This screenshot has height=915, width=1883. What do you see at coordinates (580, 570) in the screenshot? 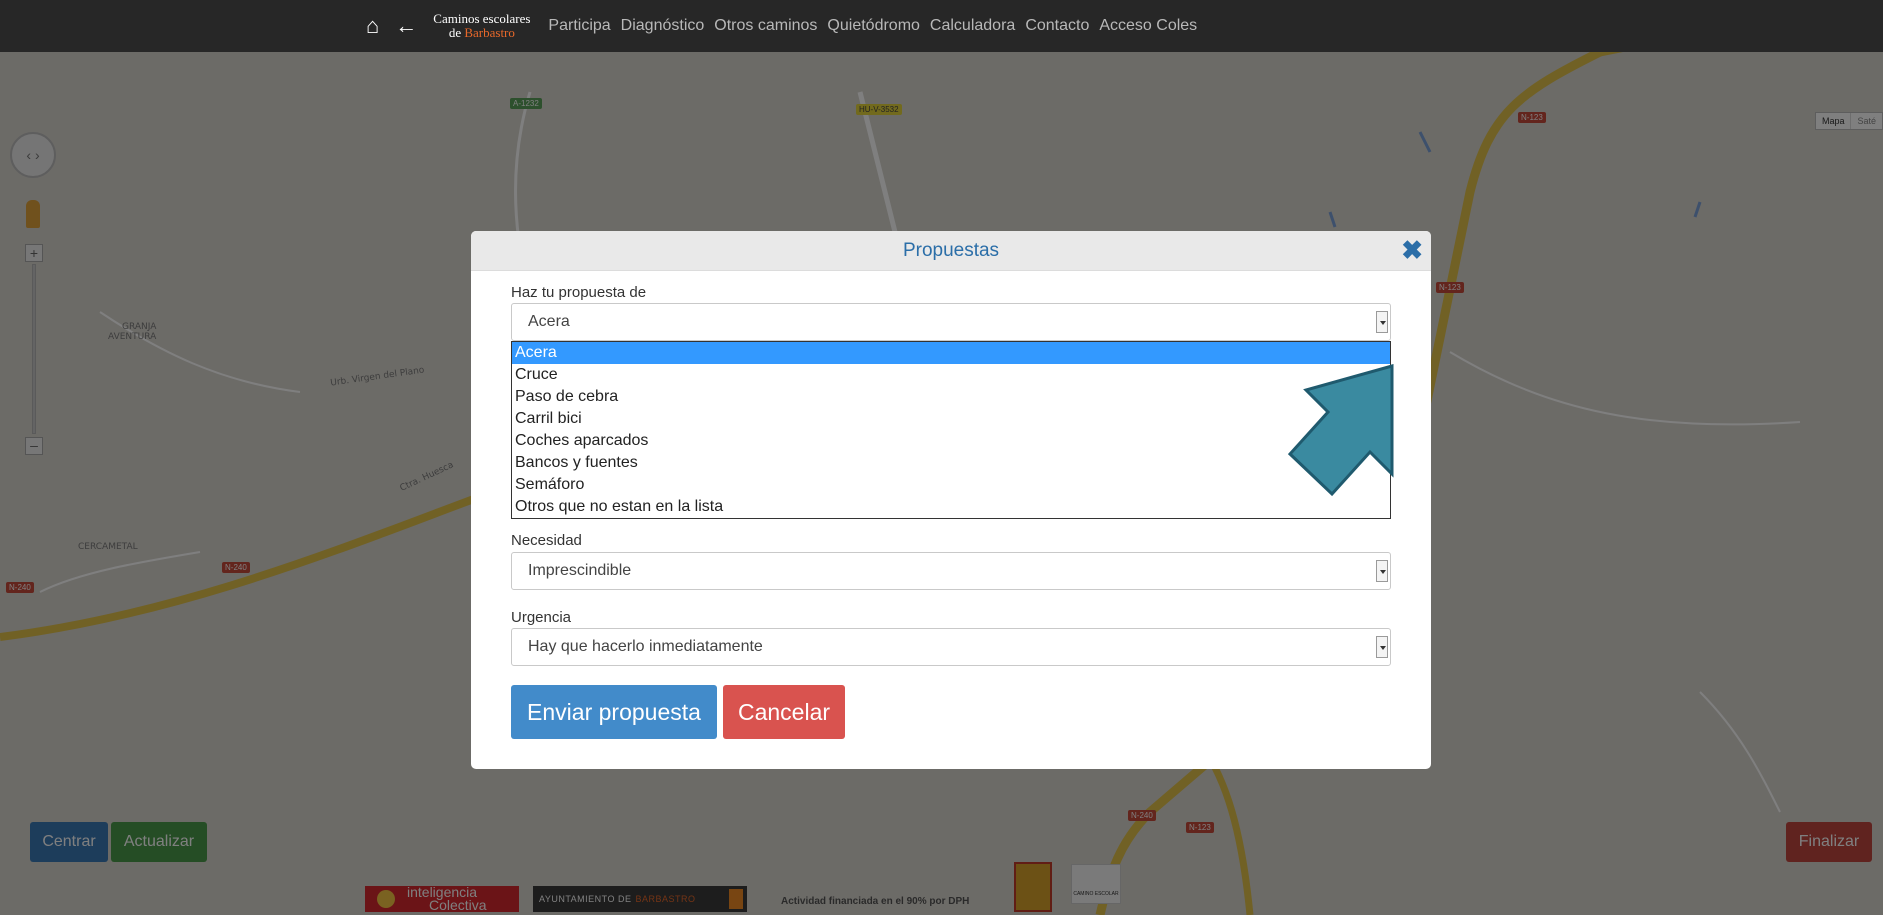
I see `necesidad-select-value: Imprescindible` at bounding box center [580, 570].